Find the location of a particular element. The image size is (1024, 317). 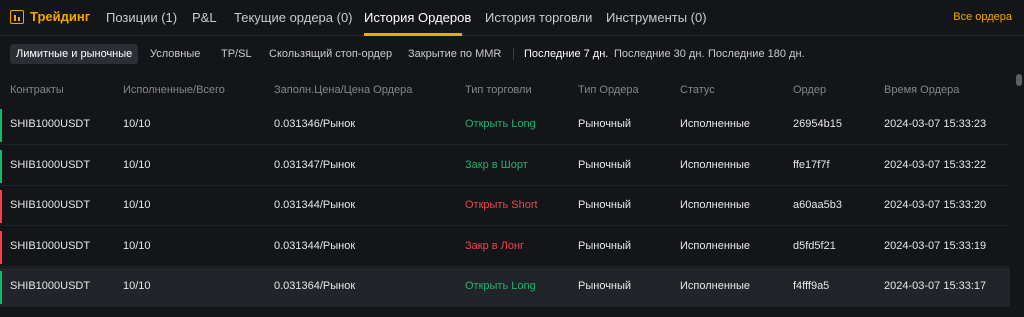

column-header-trade-type: Тип торговли is located at coordinates (498, 90).